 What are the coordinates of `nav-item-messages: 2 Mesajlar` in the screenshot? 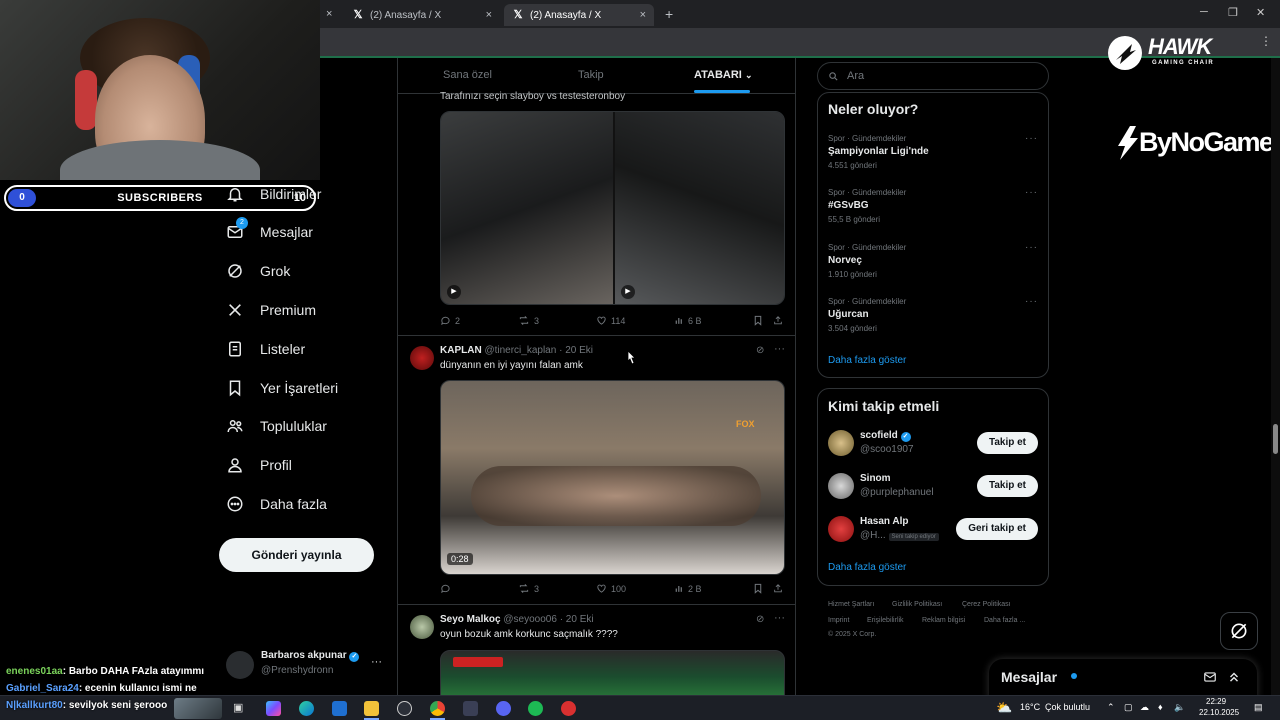 It's located at (269, 232).